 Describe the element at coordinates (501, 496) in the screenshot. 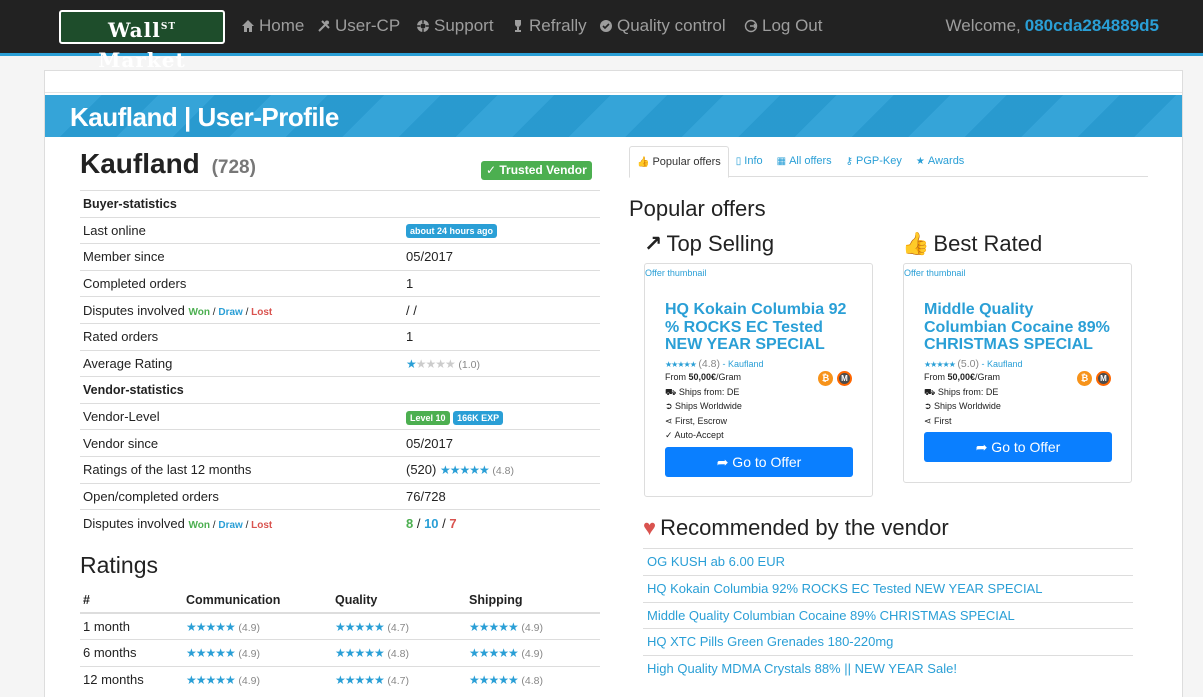

I see `open-completed-value: 76/728` at that location.